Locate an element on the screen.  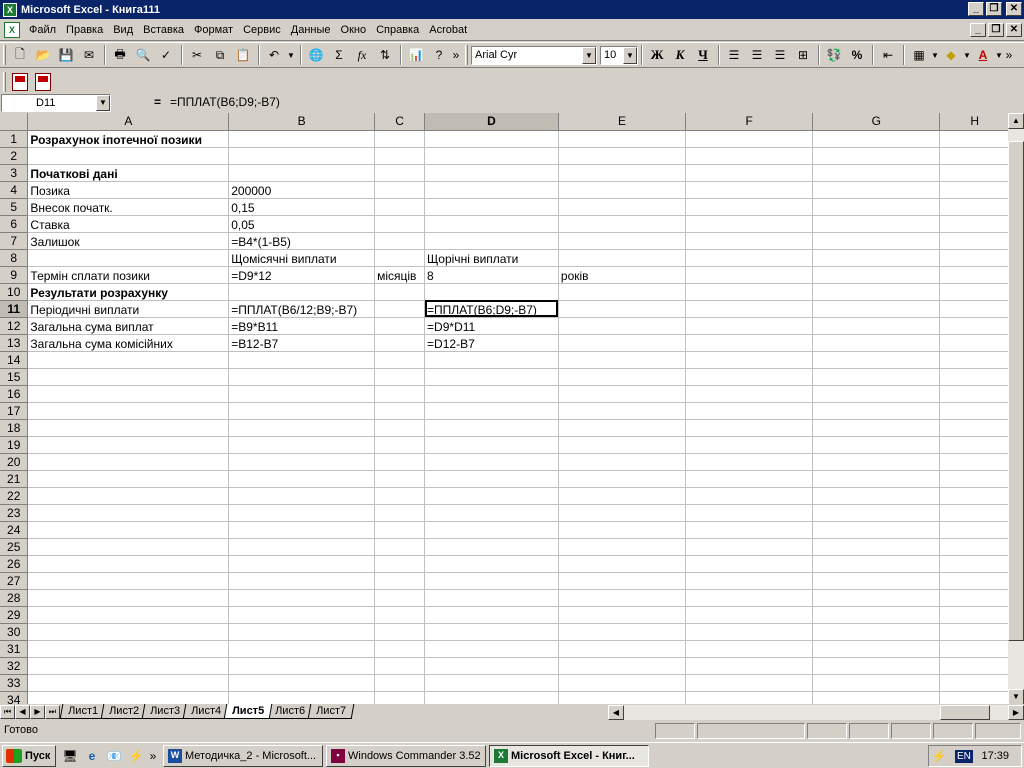
cell-h7 is located at coordinates (974, 241).